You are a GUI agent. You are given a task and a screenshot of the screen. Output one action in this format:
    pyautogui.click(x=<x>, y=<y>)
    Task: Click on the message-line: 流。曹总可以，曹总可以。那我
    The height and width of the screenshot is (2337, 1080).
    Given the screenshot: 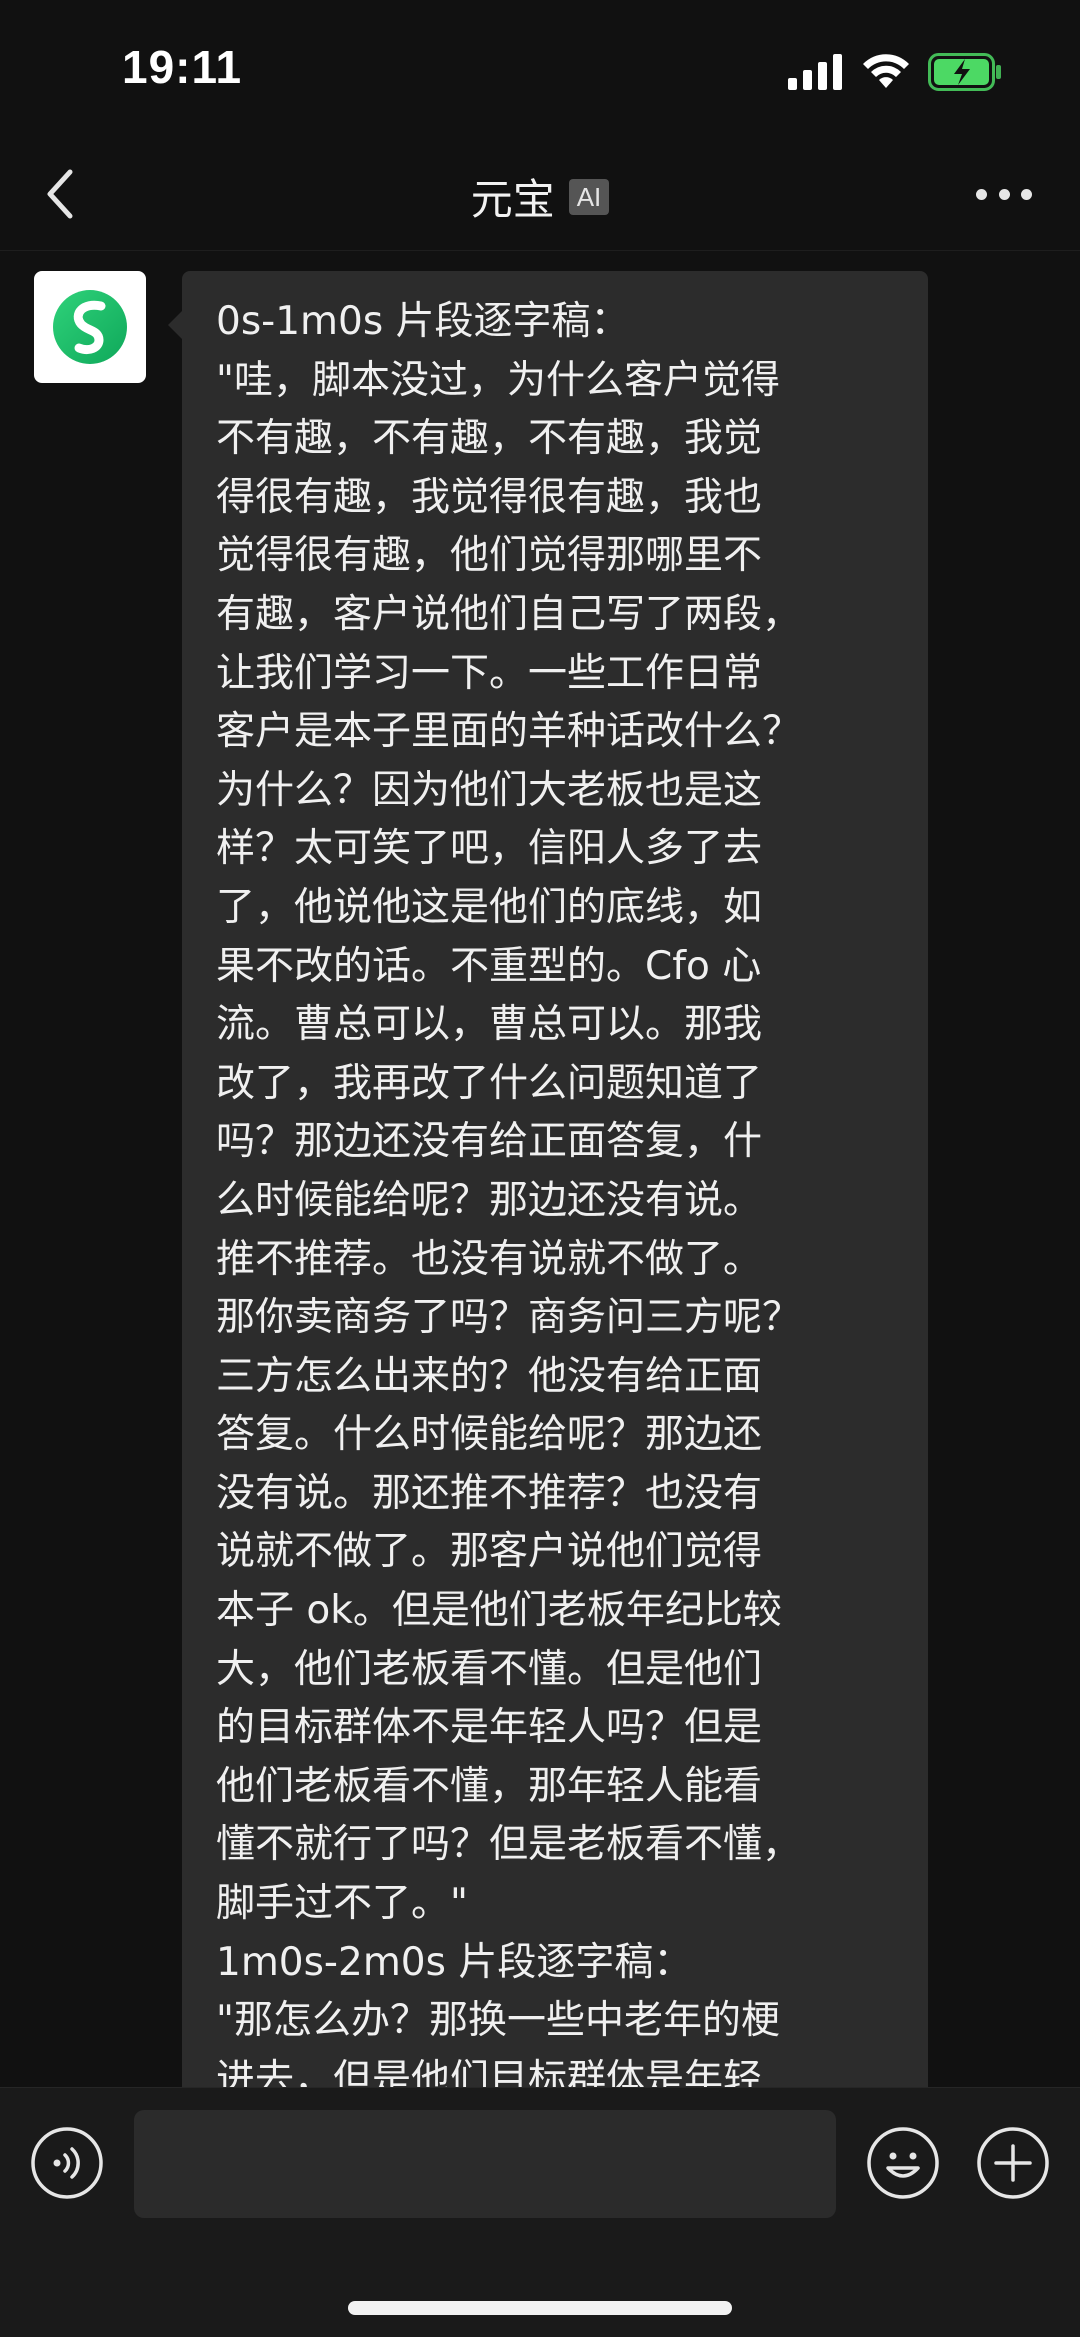 What is the action you would take?
    pyautogui.click(x=489, y=1025)
    